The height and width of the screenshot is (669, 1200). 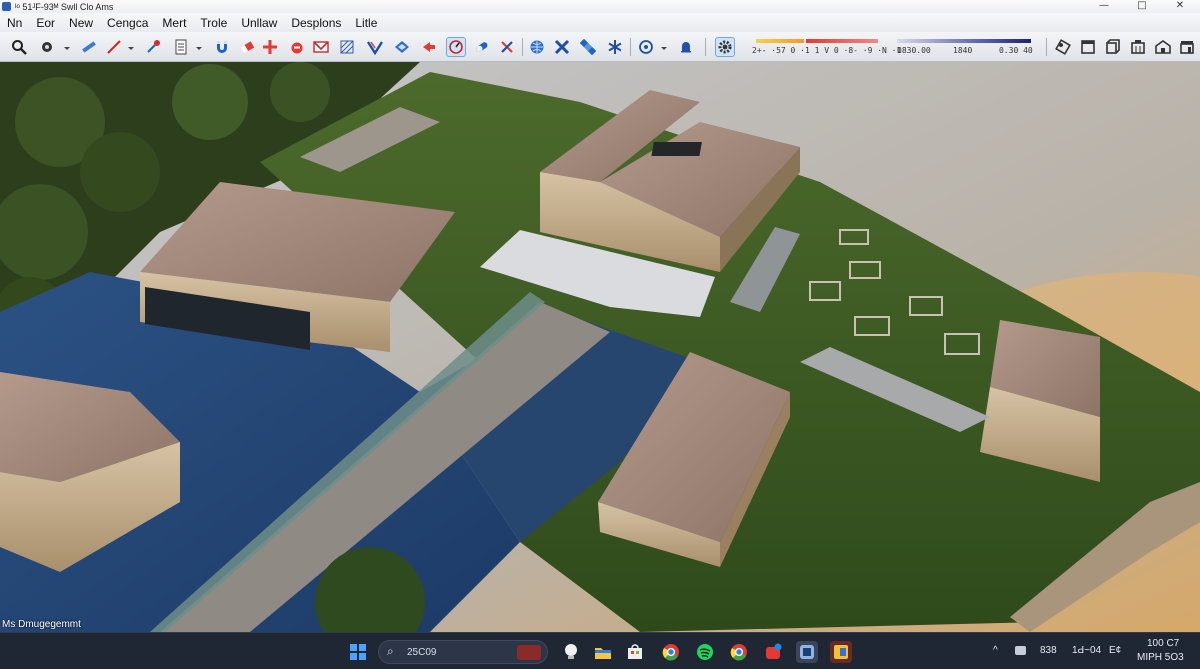 I want to click on tray-date: MIPH 5O3, so click(x=1160, y=657).